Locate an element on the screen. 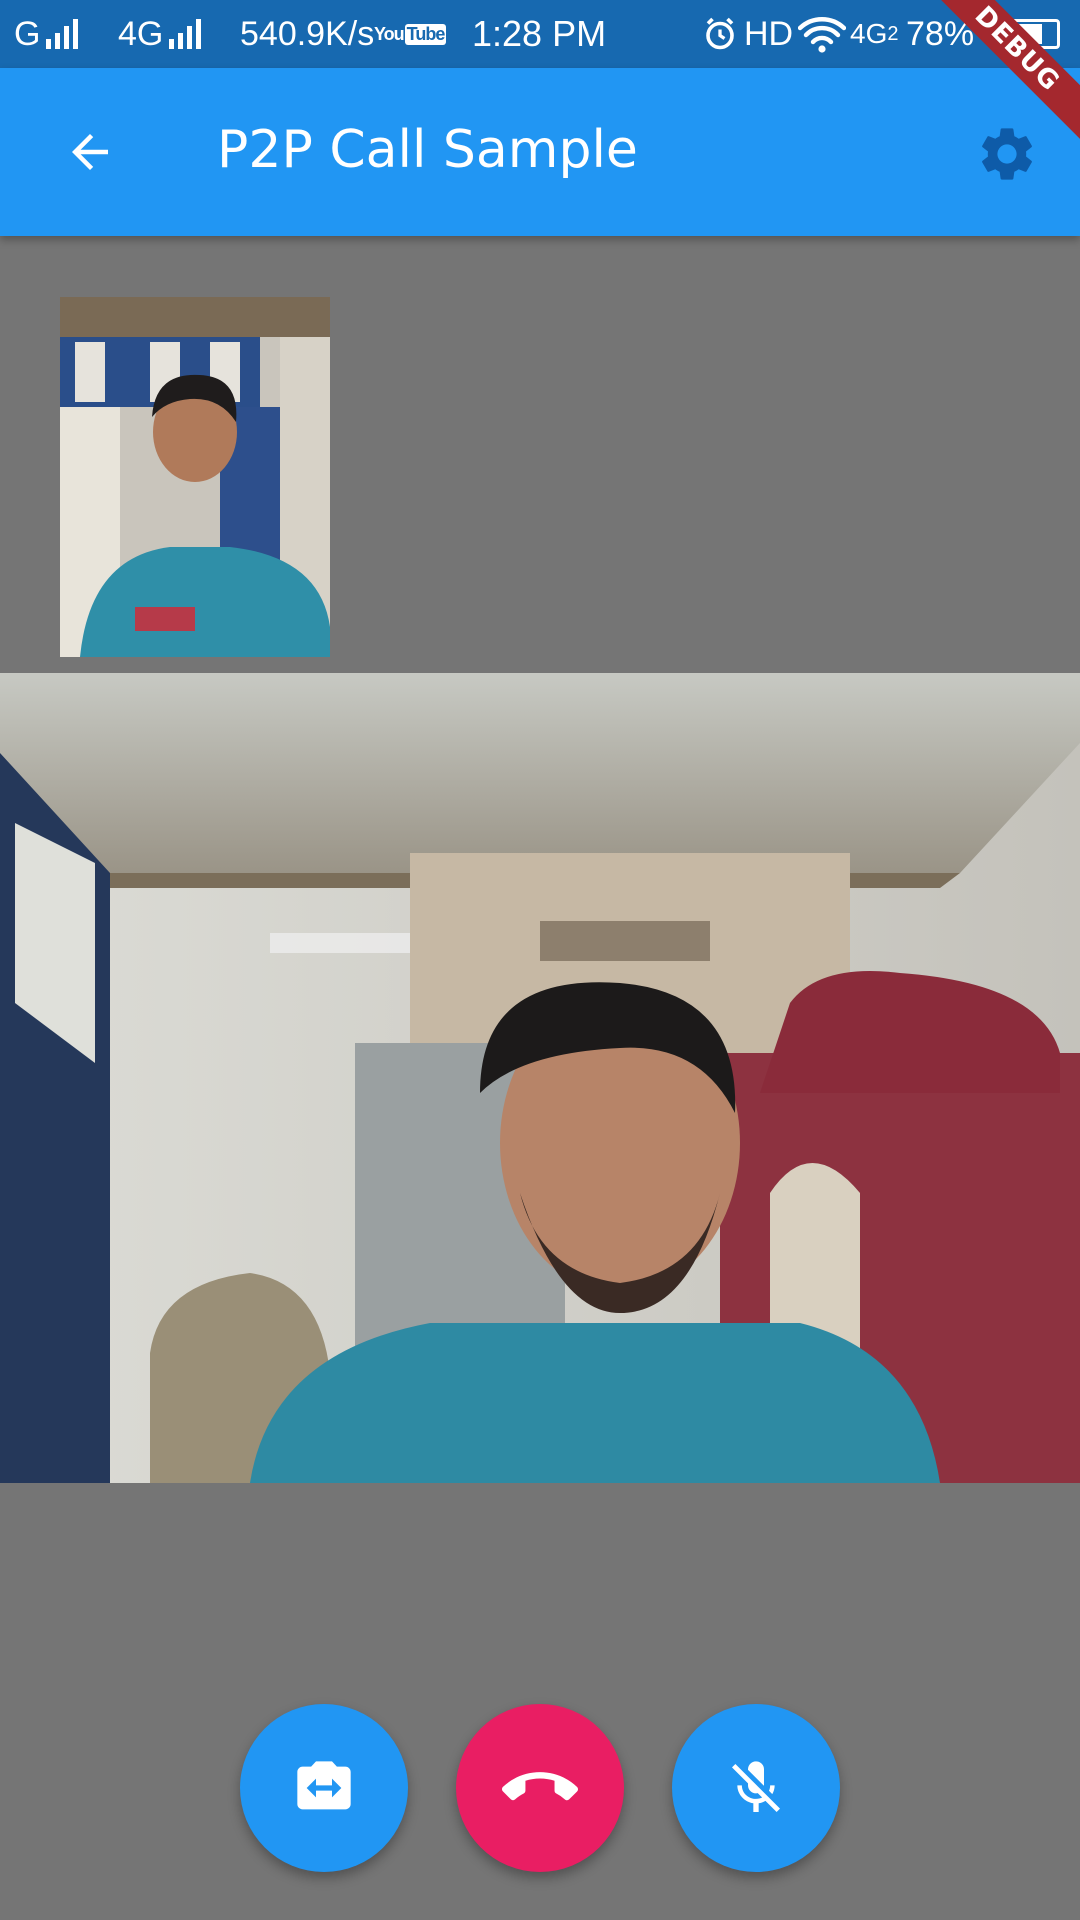 The image size is (1080, 1920). network-speed: 540.9K/s is located at coordinates (307, 33).